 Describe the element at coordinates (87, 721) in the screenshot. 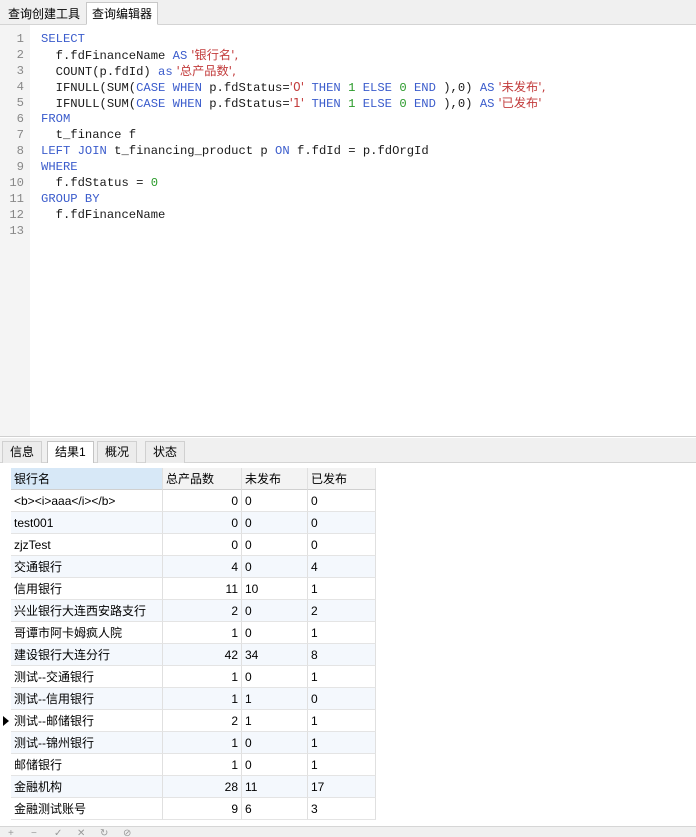

I see `cell-bank-name: 测试--邮储银行` at that location.